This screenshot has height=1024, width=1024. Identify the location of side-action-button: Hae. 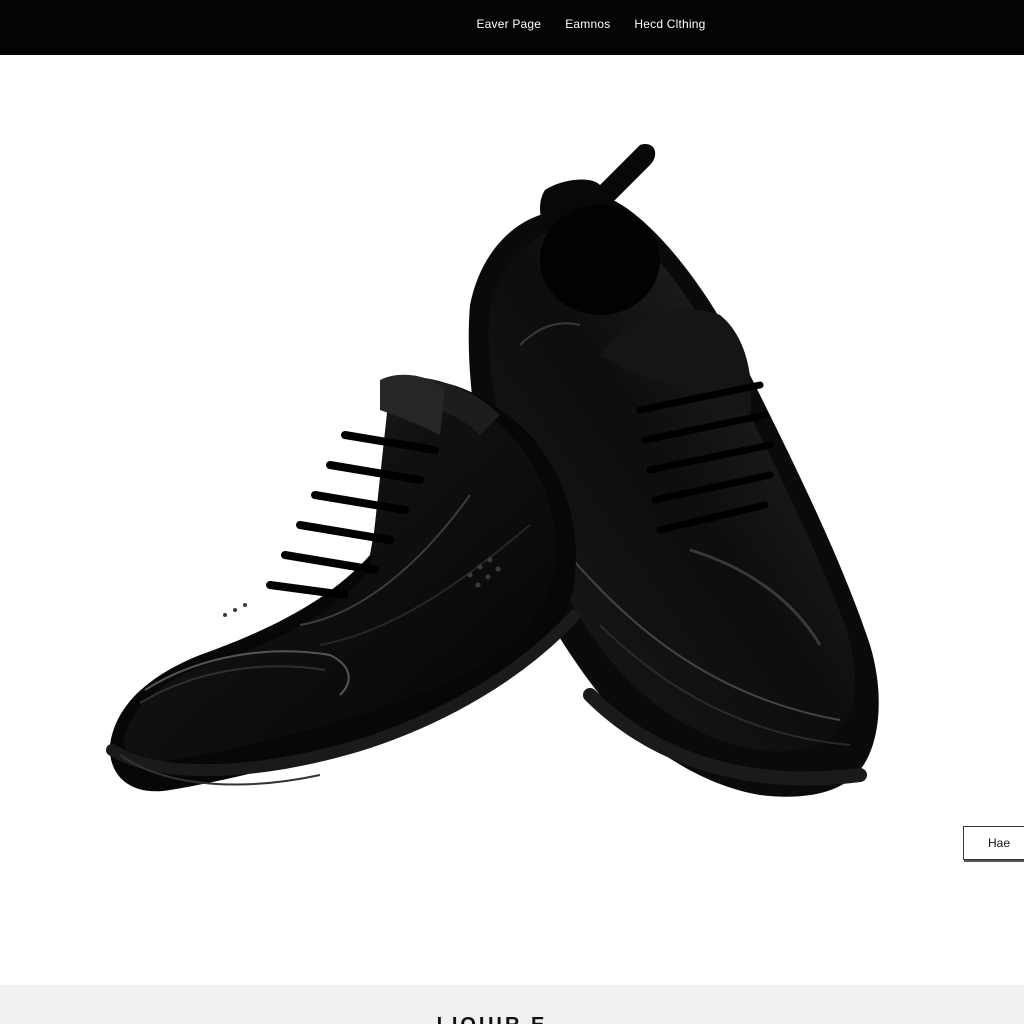
(993, 843).